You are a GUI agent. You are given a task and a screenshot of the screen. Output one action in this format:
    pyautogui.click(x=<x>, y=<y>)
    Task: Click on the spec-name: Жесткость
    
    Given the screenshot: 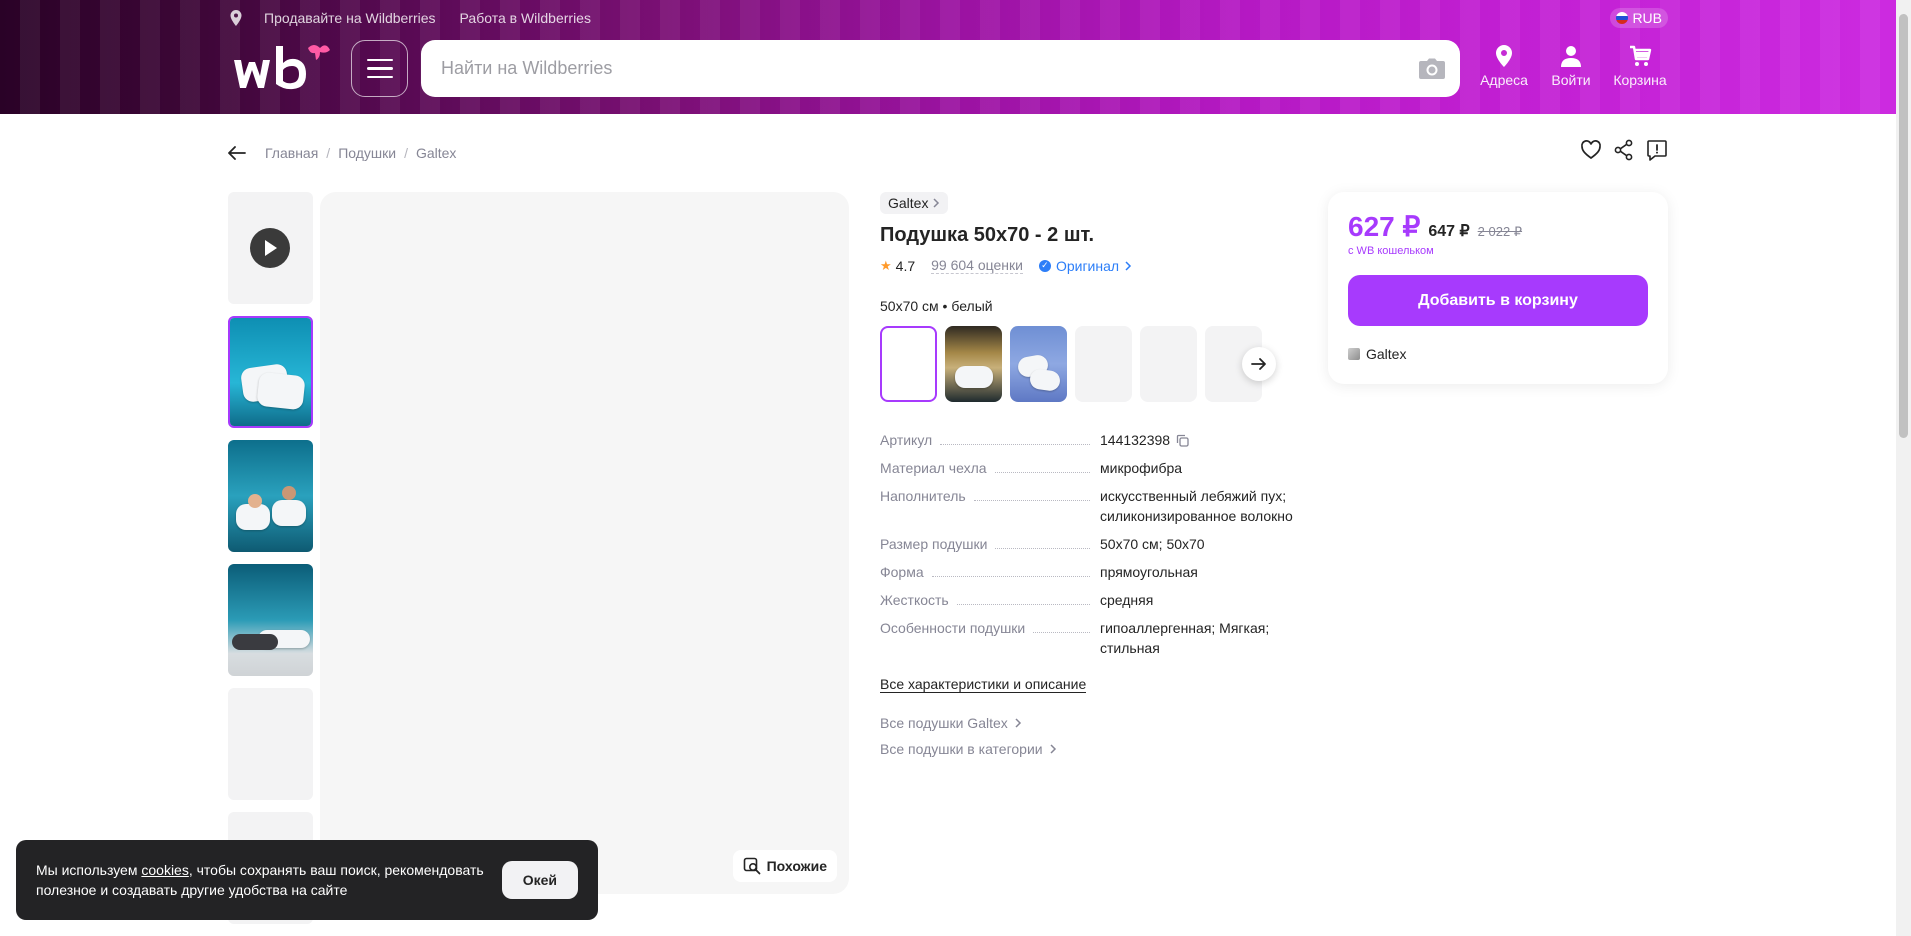 What is the action you would take?
    pyautogui.click(x=918, y=600)
    